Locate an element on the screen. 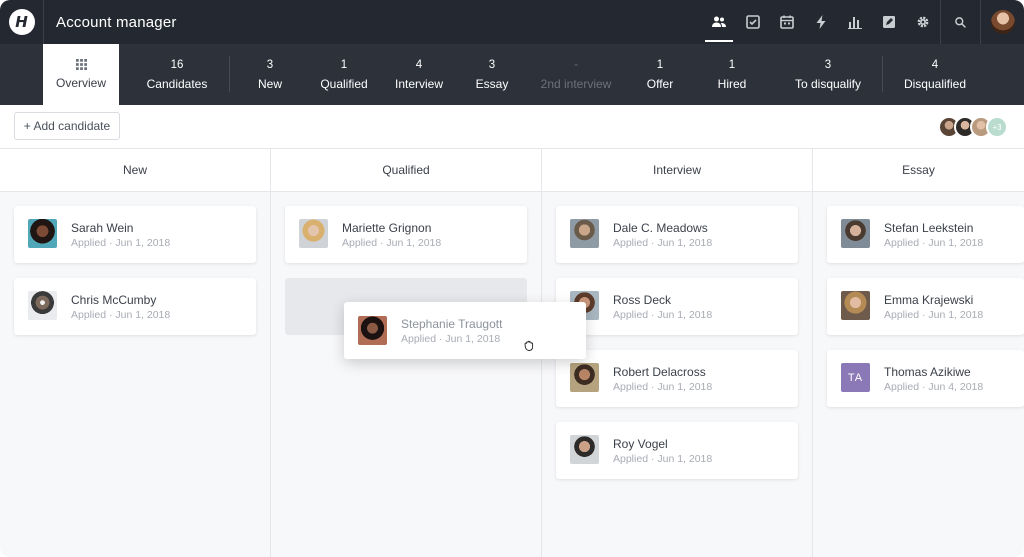 This screenshot has height=557, width=1024. tab-label: Hired is located at coordinates (732, 83).